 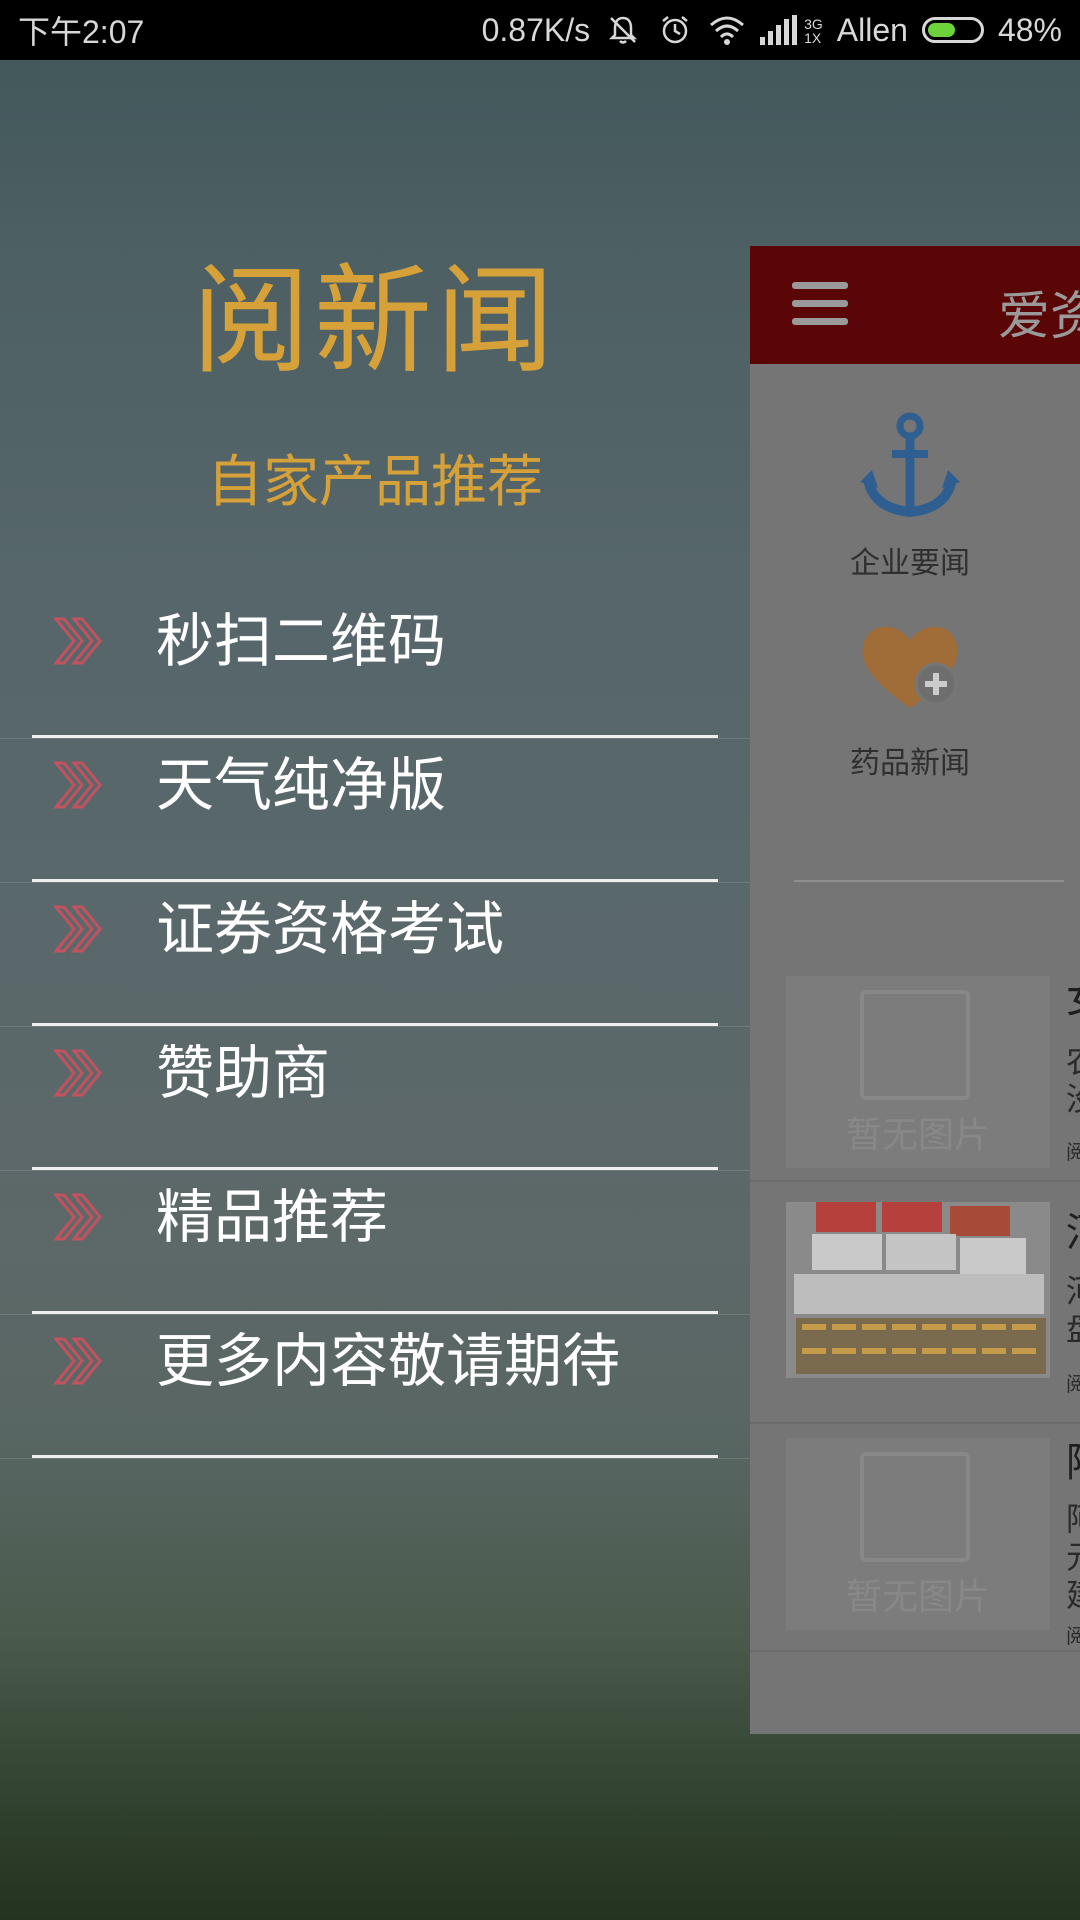 What do you see at coordinates (813, 38) in the screenshot?
I see `signal-type-bottom: 1X` at bounding box center [813, 38].